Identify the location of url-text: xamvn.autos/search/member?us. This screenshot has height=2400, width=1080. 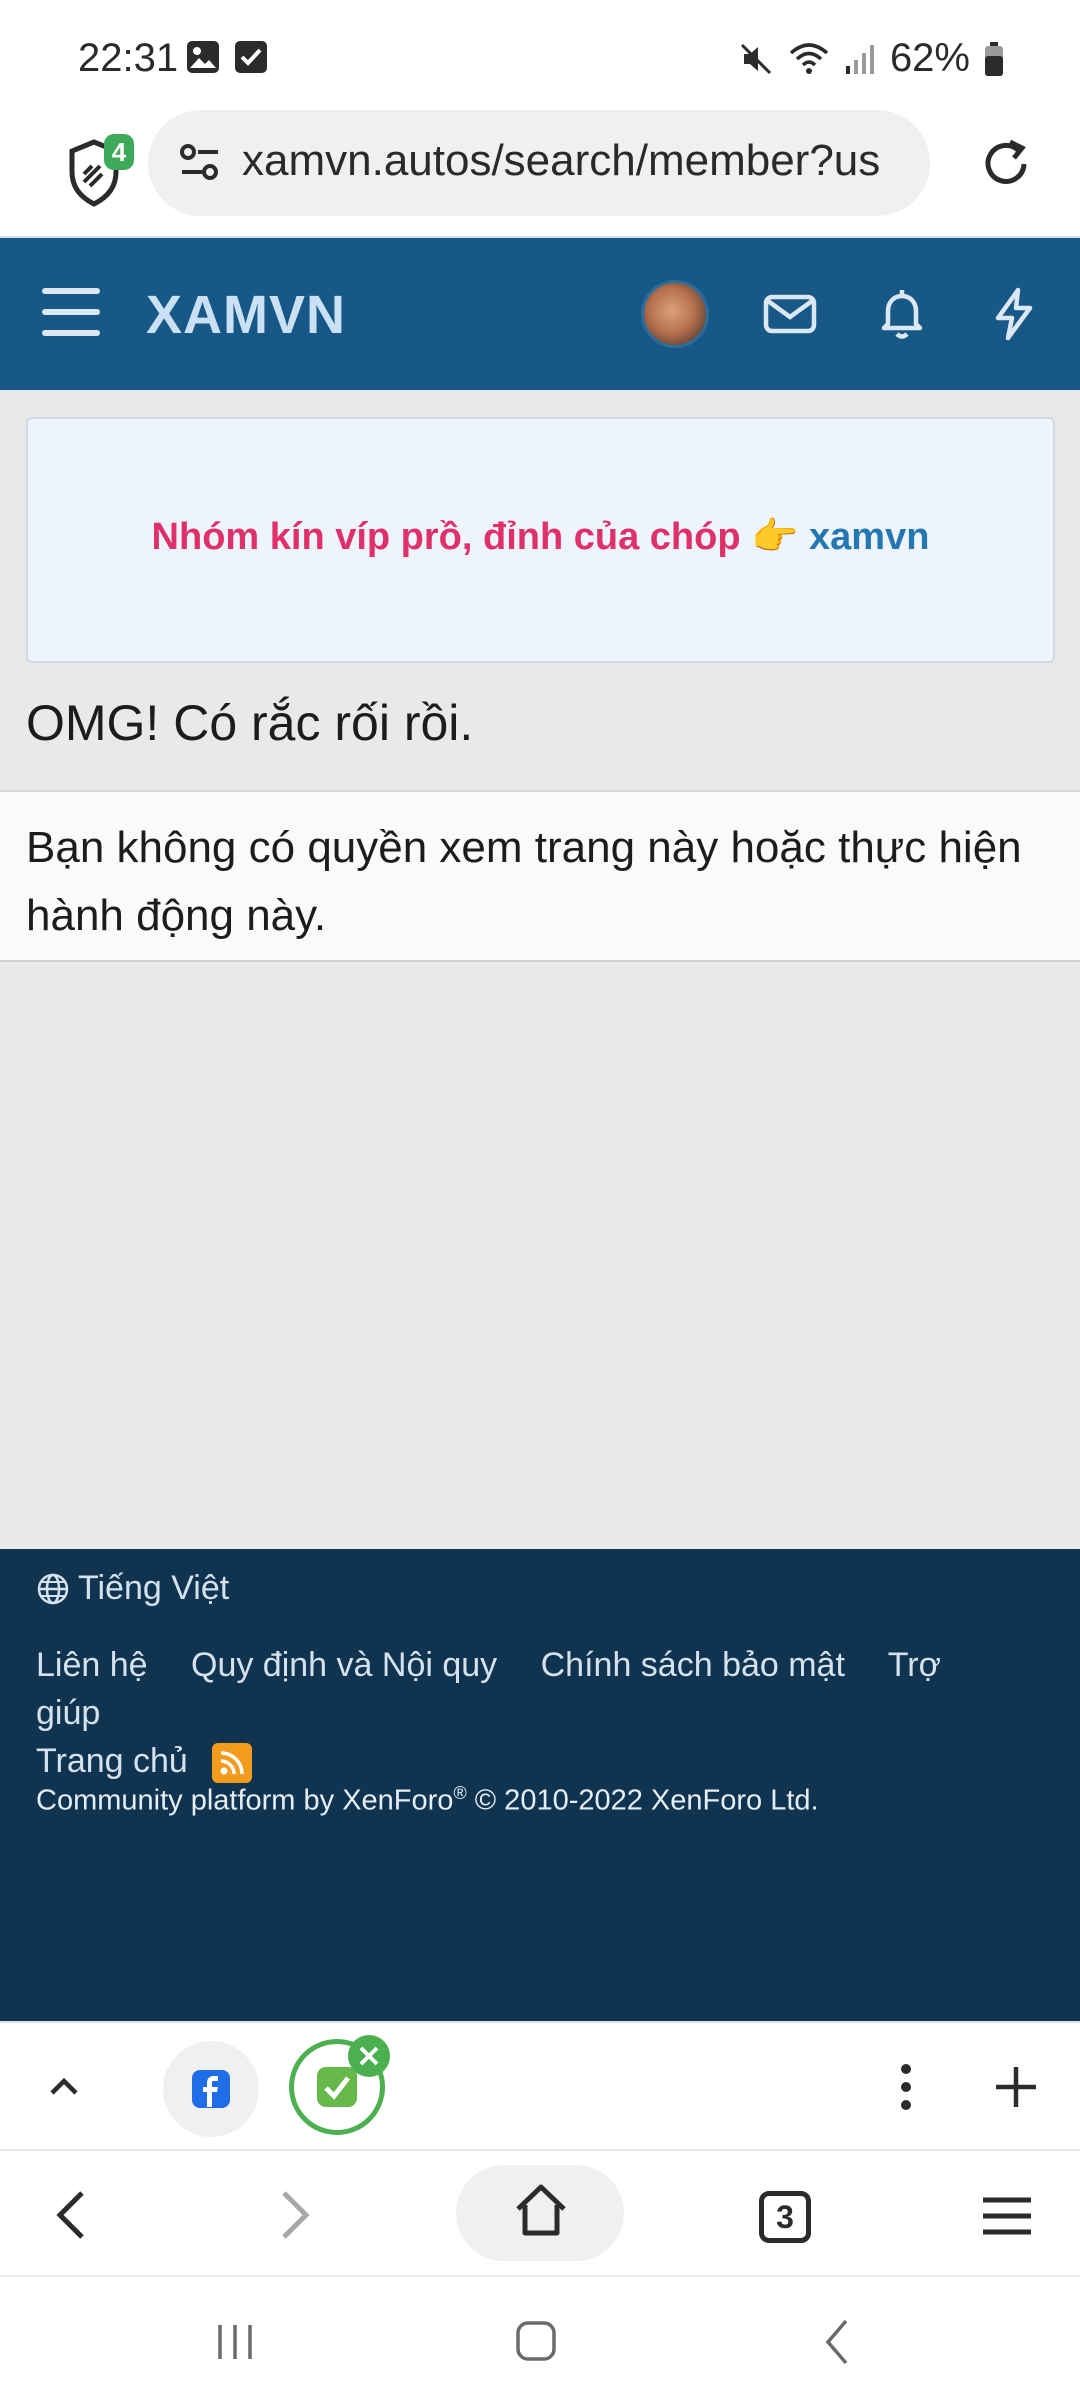
(582, 161).